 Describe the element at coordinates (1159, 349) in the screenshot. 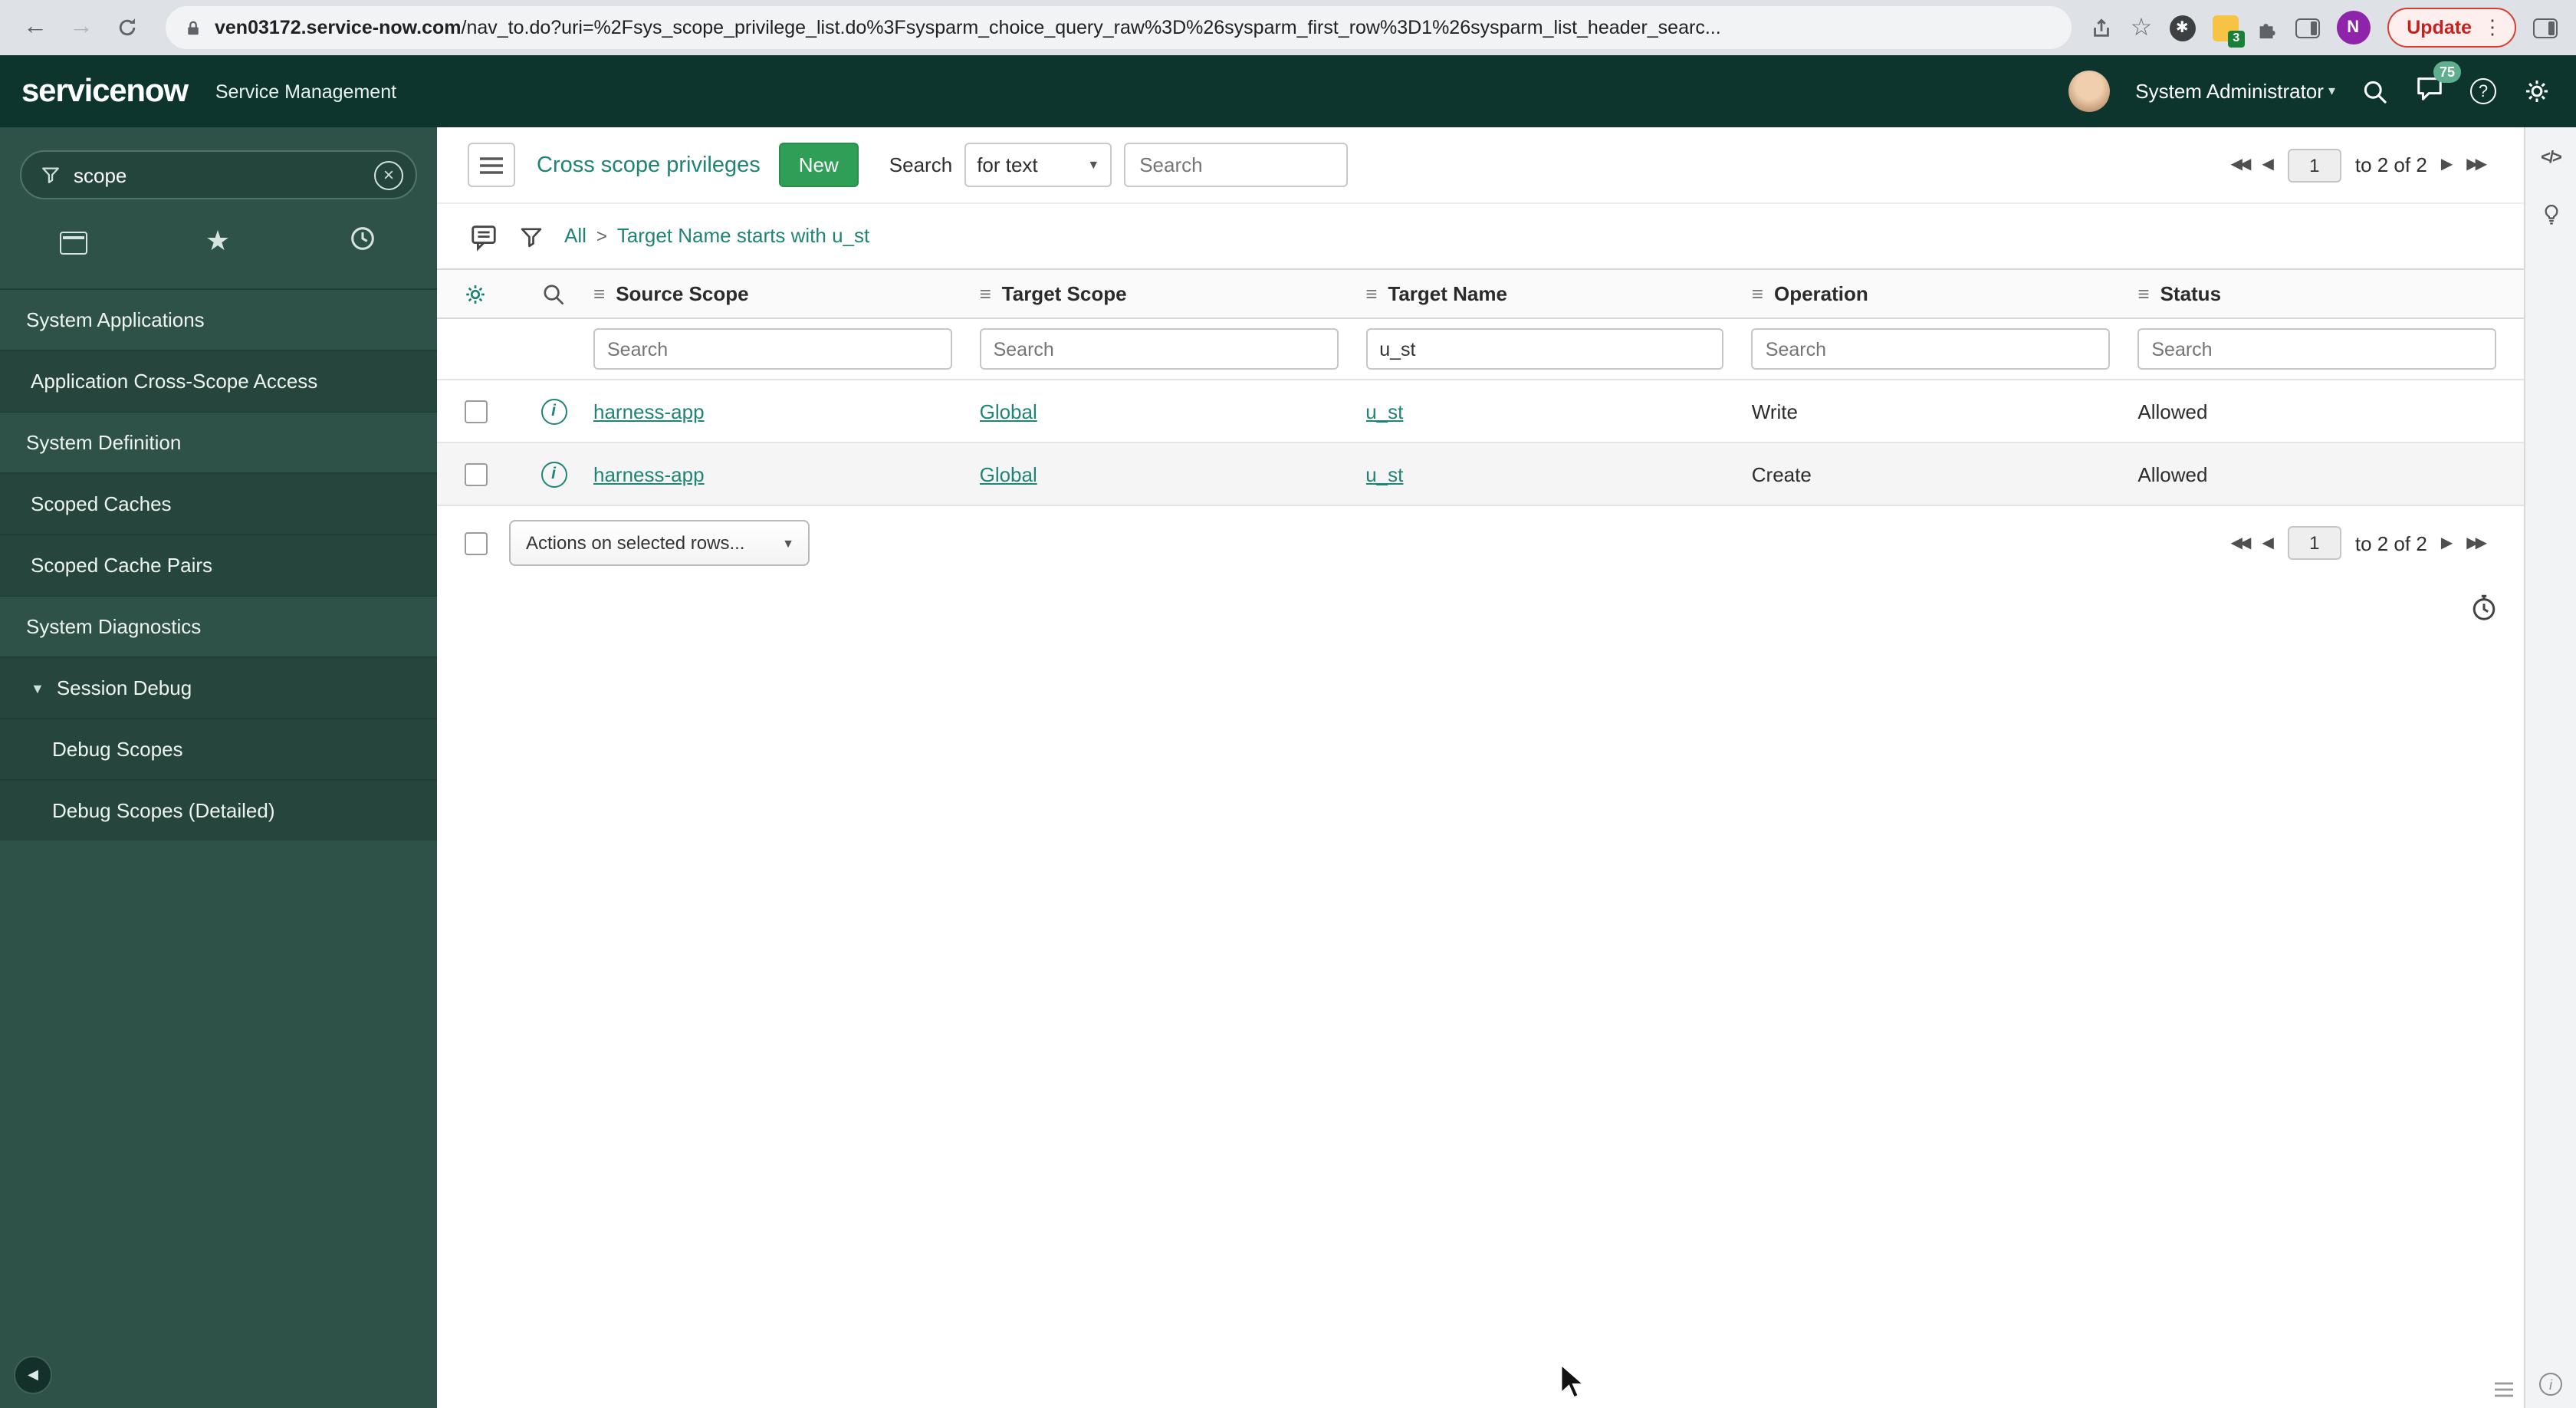

I see `column-search-input-target-scope` at that location.